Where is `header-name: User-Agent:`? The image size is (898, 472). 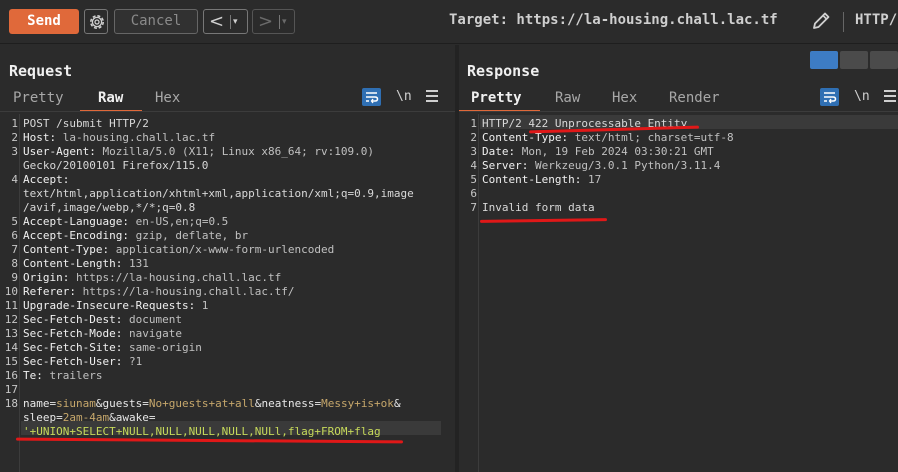
header-name: User-Agent: is located at coordinates (59, 151).